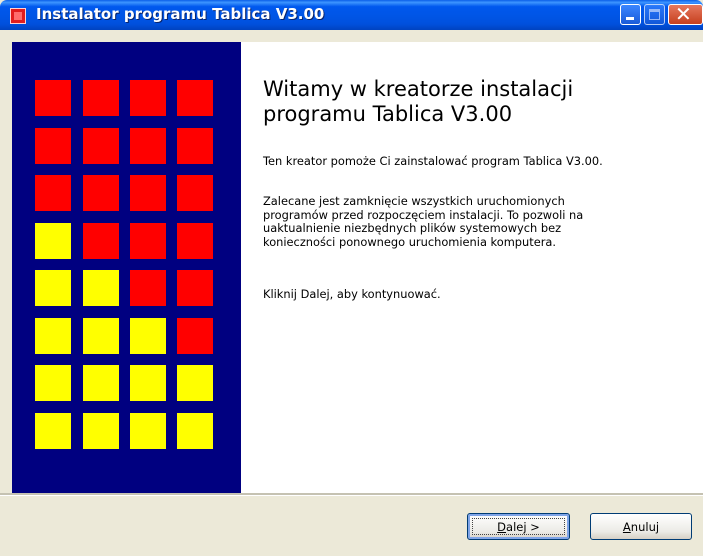 The image size is (703, 556). What do you see at coordinates (630, 14) in the screenshot?
I see `minimize-button` at bounding box center [630, 14].